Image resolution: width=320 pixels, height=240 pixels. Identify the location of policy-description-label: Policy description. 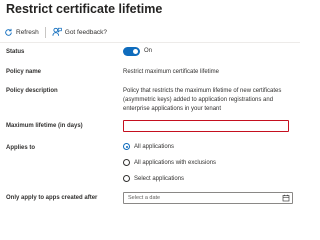
(32, 91).